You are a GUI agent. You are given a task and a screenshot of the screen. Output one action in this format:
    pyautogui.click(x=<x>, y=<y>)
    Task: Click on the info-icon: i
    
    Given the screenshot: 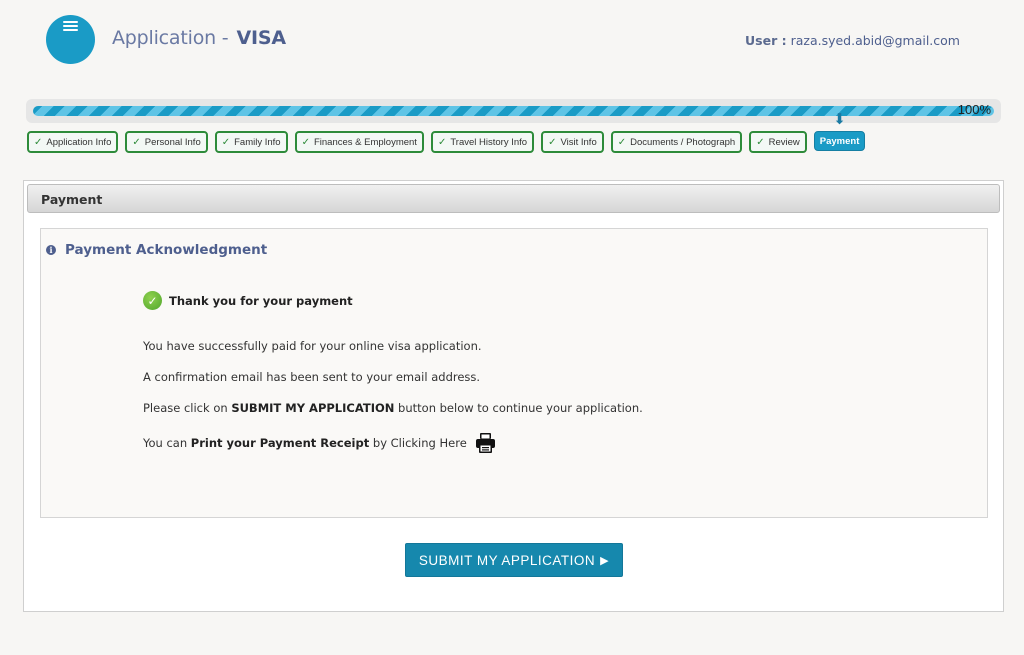 What is the action you would take?
    pyautogui.click(x=51, y=250)
    